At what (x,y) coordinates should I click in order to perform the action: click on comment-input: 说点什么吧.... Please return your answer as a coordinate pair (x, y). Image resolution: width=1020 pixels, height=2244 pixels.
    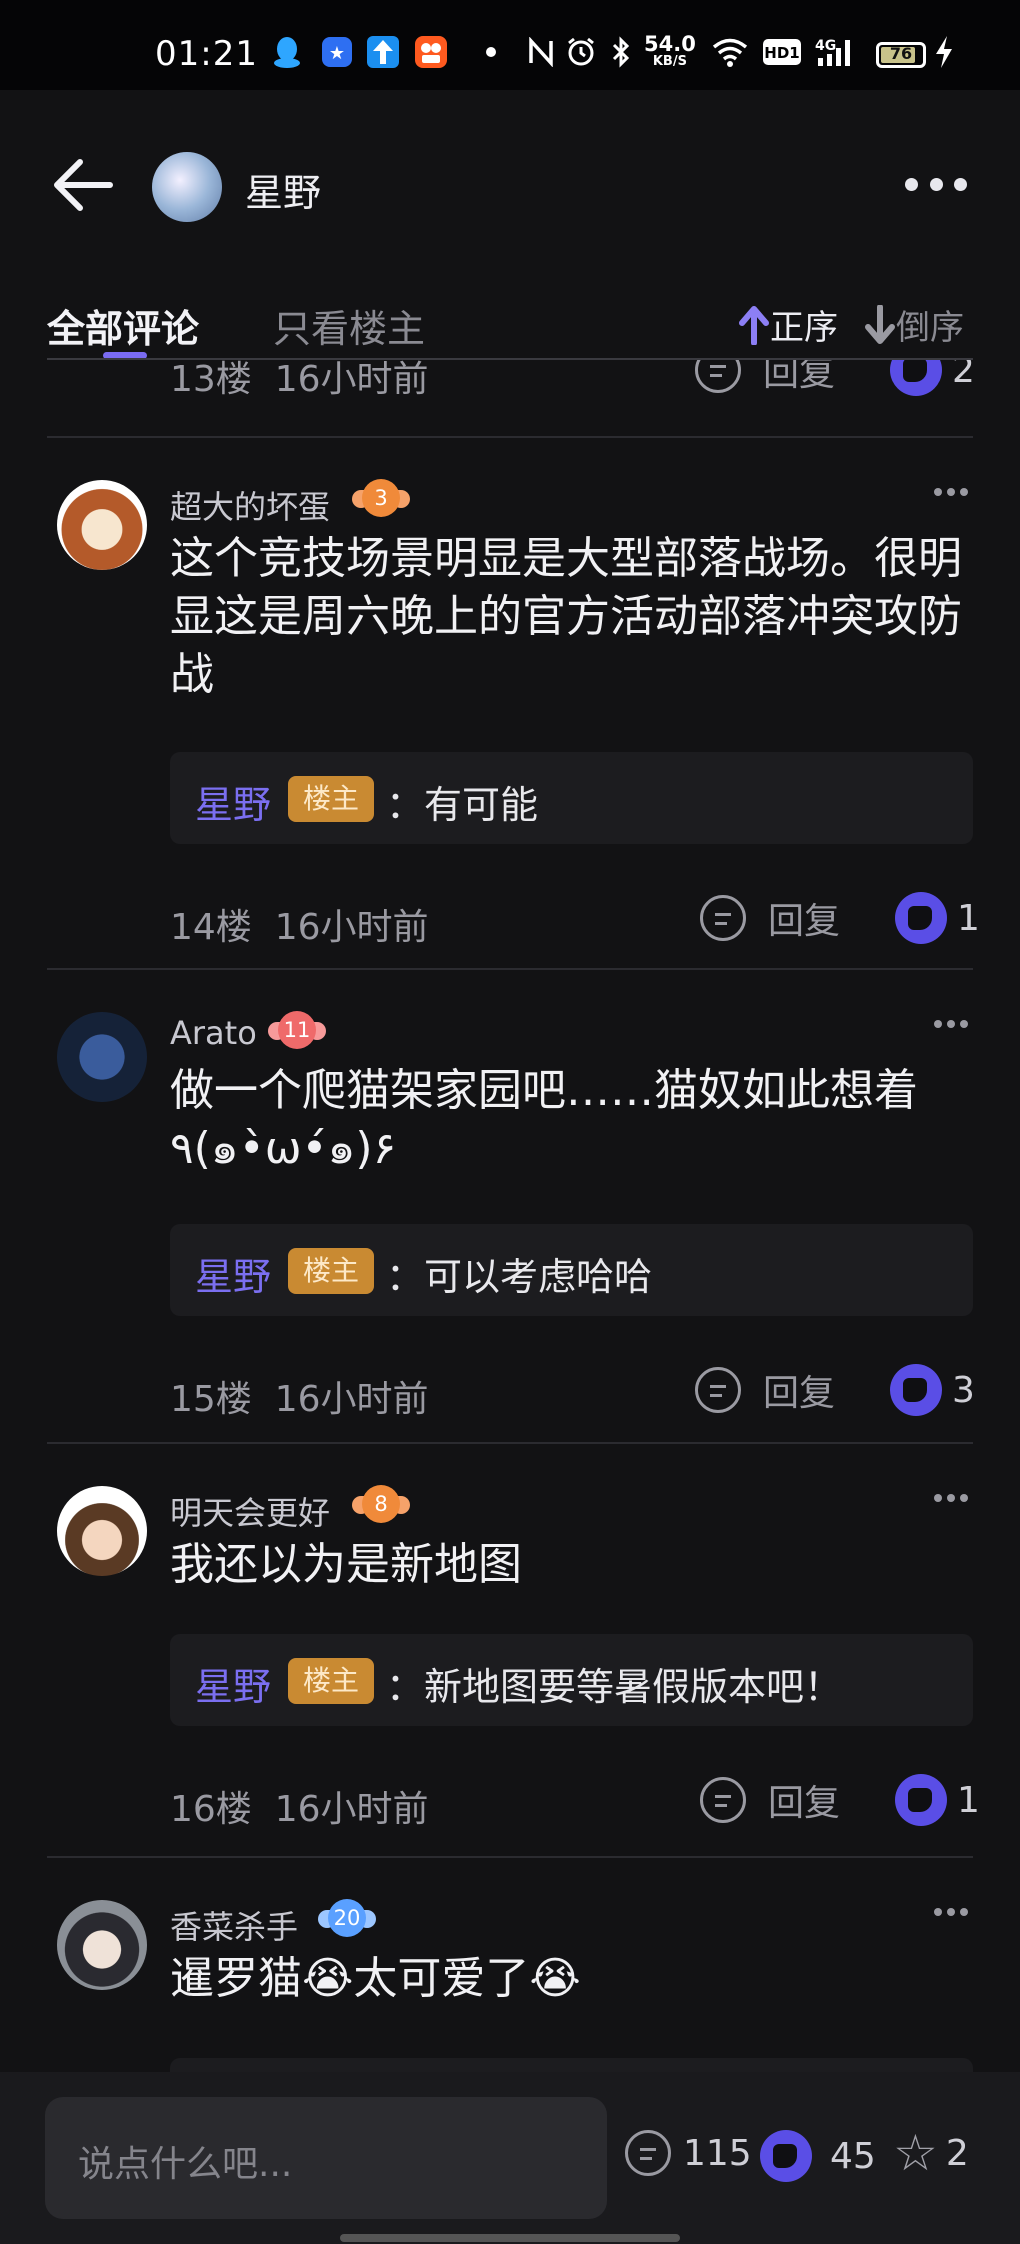
    Looking at the image, I should click on (326, 2158).